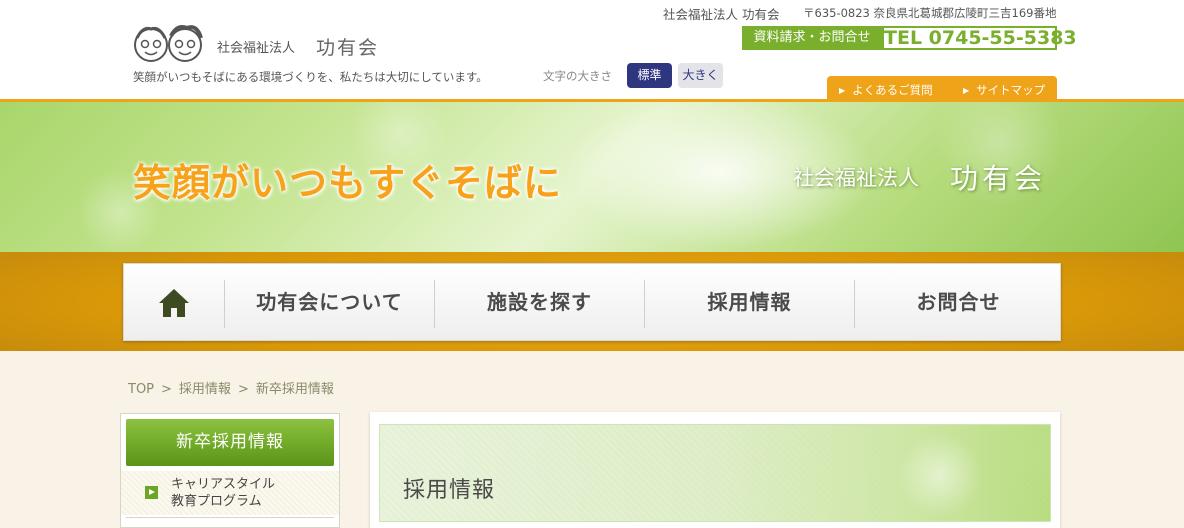  Describe the element at coordinates (958, 302) in the screenshot. I see `nav-contact: お問合せ` at that location.